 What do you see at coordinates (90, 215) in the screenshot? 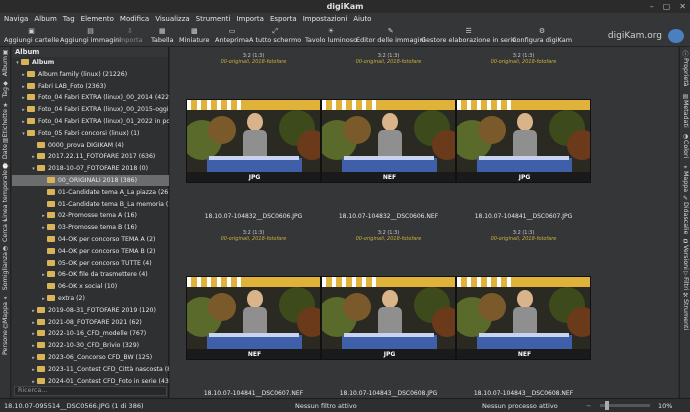
I see `album-tree-item: ▸ 02-Promosse tema A (16)` at bounding box center [90, 215].